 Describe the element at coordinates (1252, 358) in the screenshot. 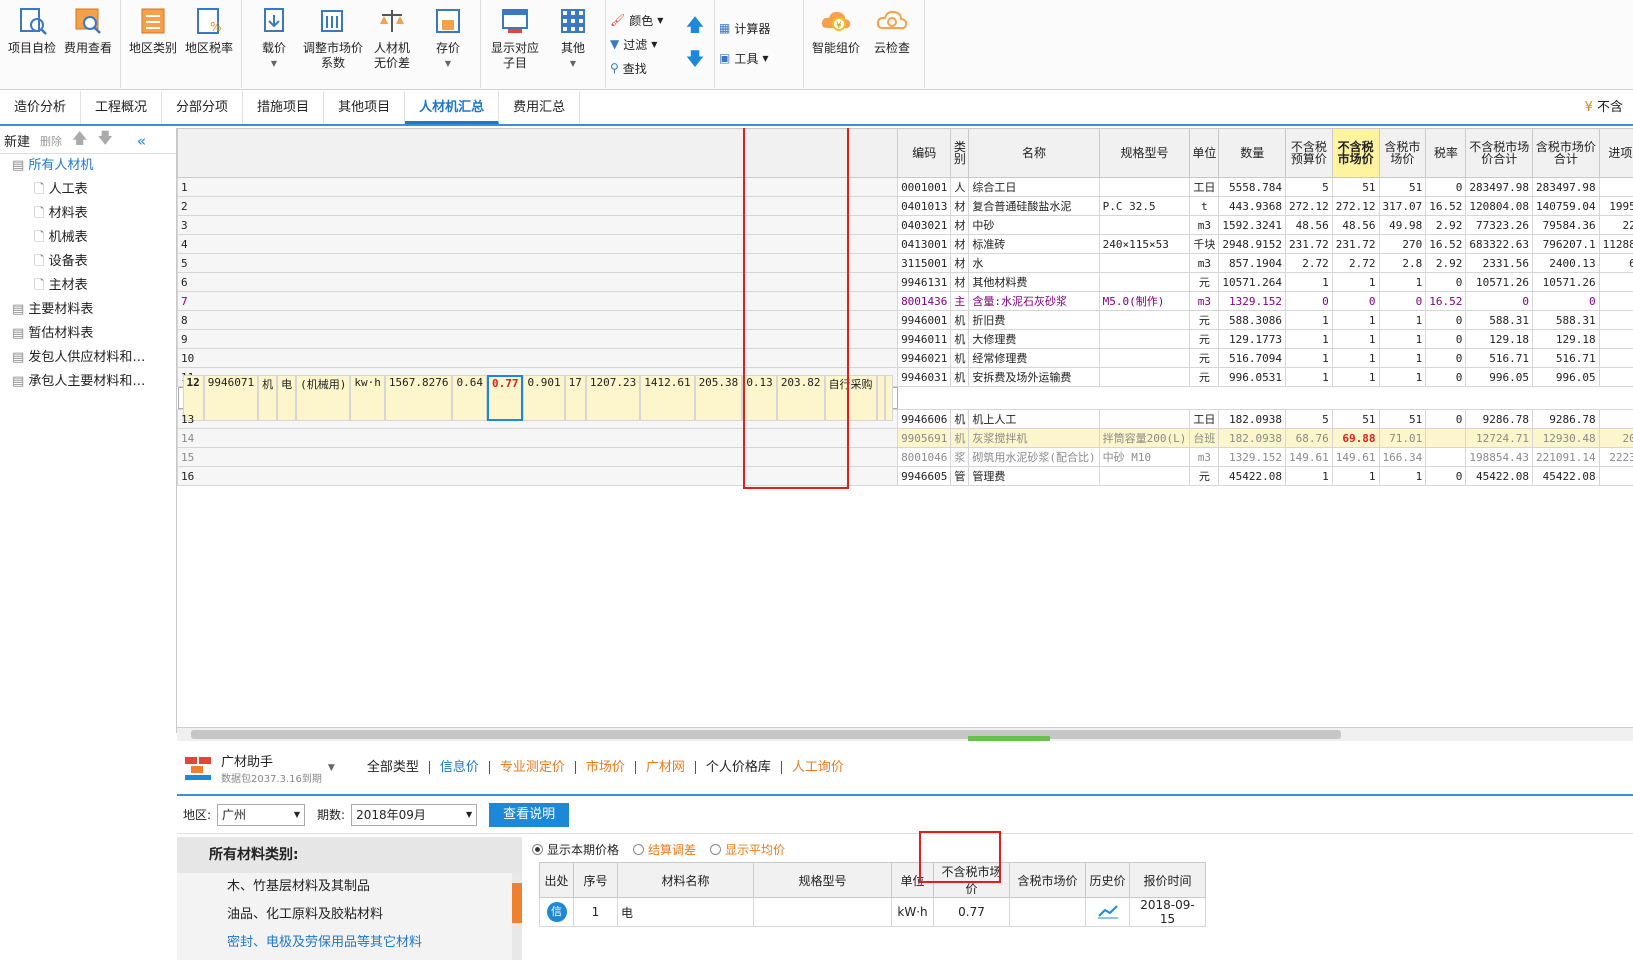

I see `table-cell: 516.7094` at that location.